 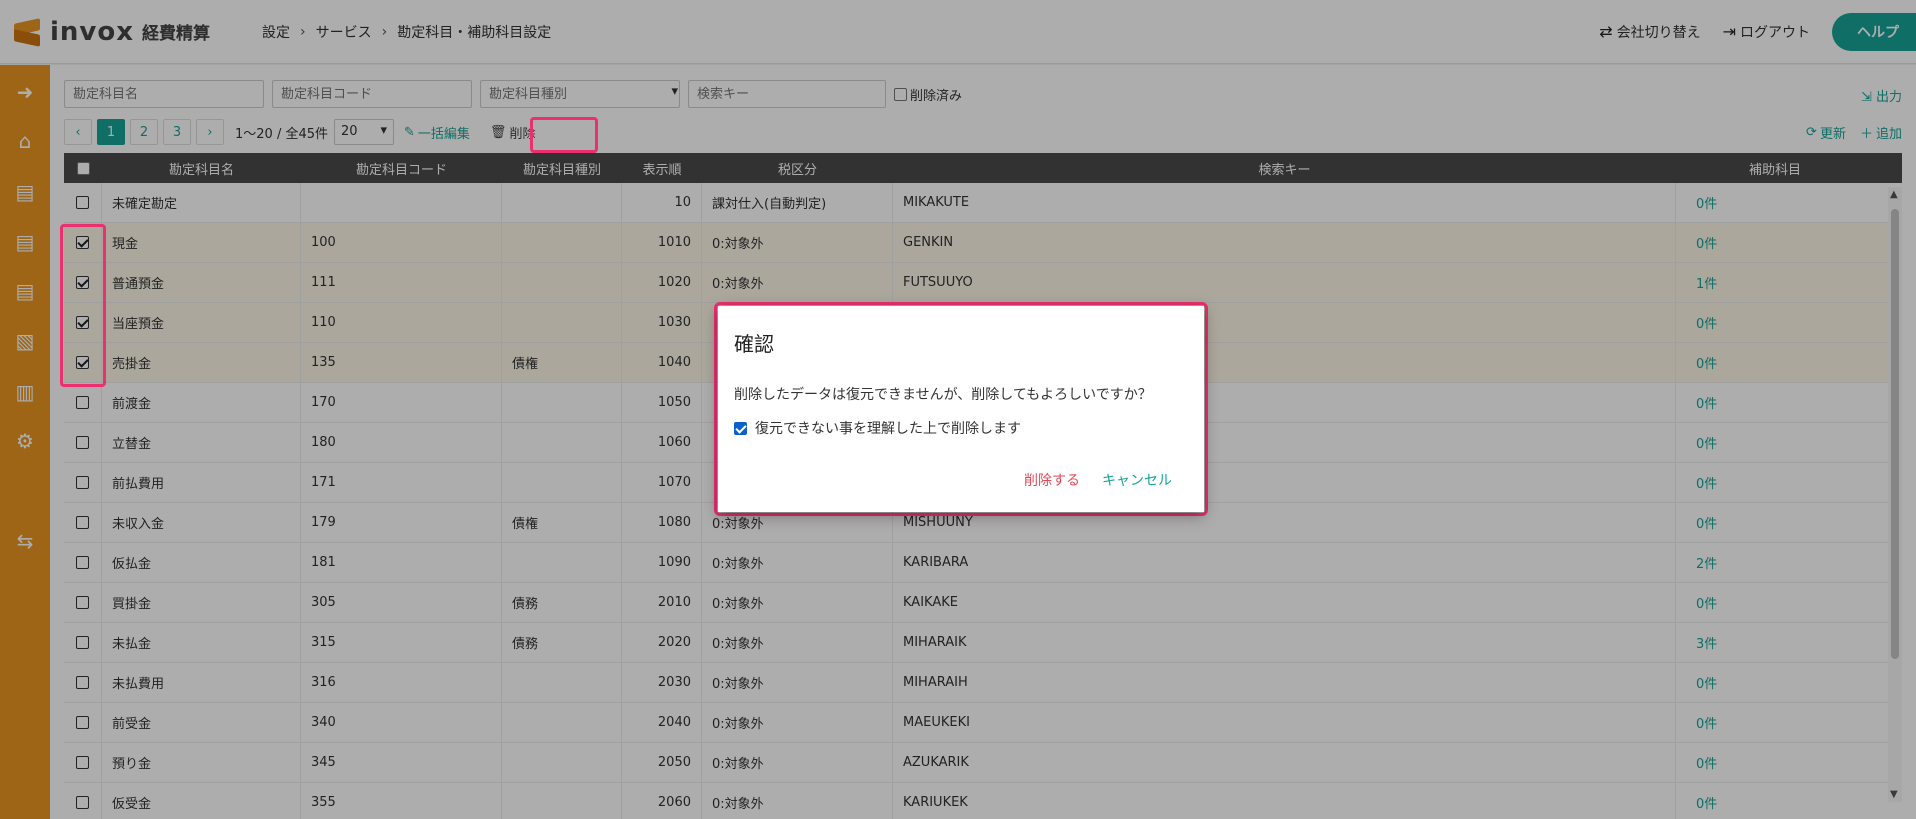 What do you see at coordinates (1052, 480) in the screenshot?
I see `confirm-delete-button: 削除する` at bounding box center [1052, 480].